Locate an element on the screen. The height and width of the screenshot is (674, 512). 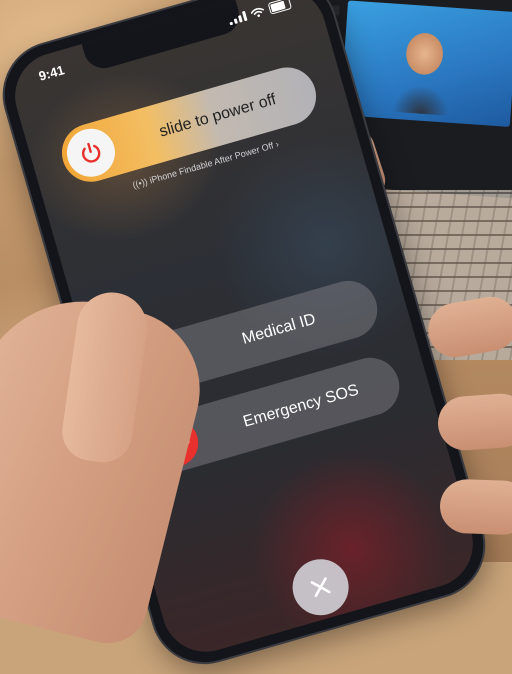
status-time: 9:41 is located at coordinates (51, 73).